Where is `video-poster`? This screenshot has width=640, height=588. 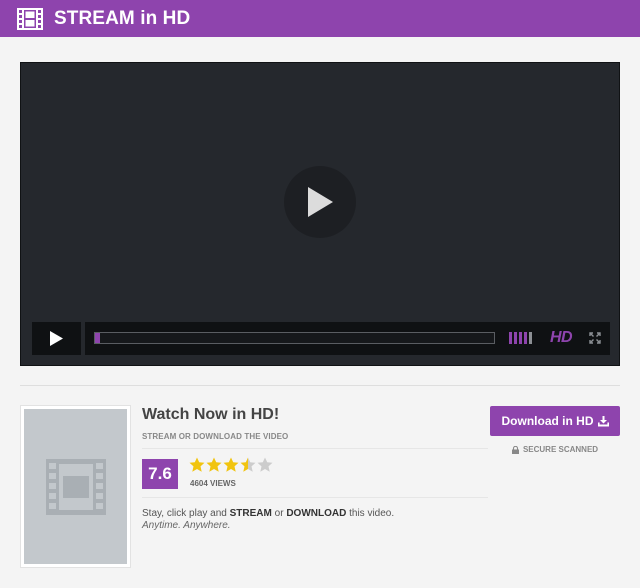 video-poster is located at coordinates (75, 486).